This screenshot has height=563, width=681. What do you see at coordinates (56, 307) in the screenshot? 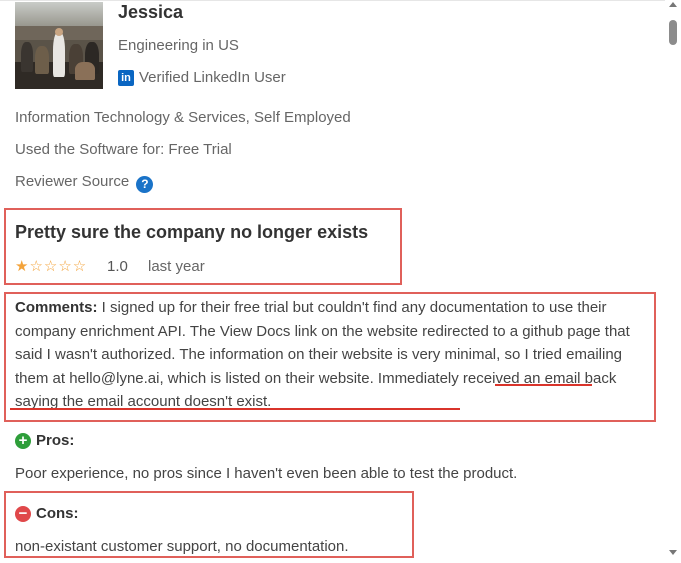
I see `comments-label: Comments:` at bounding box center [56, 307].